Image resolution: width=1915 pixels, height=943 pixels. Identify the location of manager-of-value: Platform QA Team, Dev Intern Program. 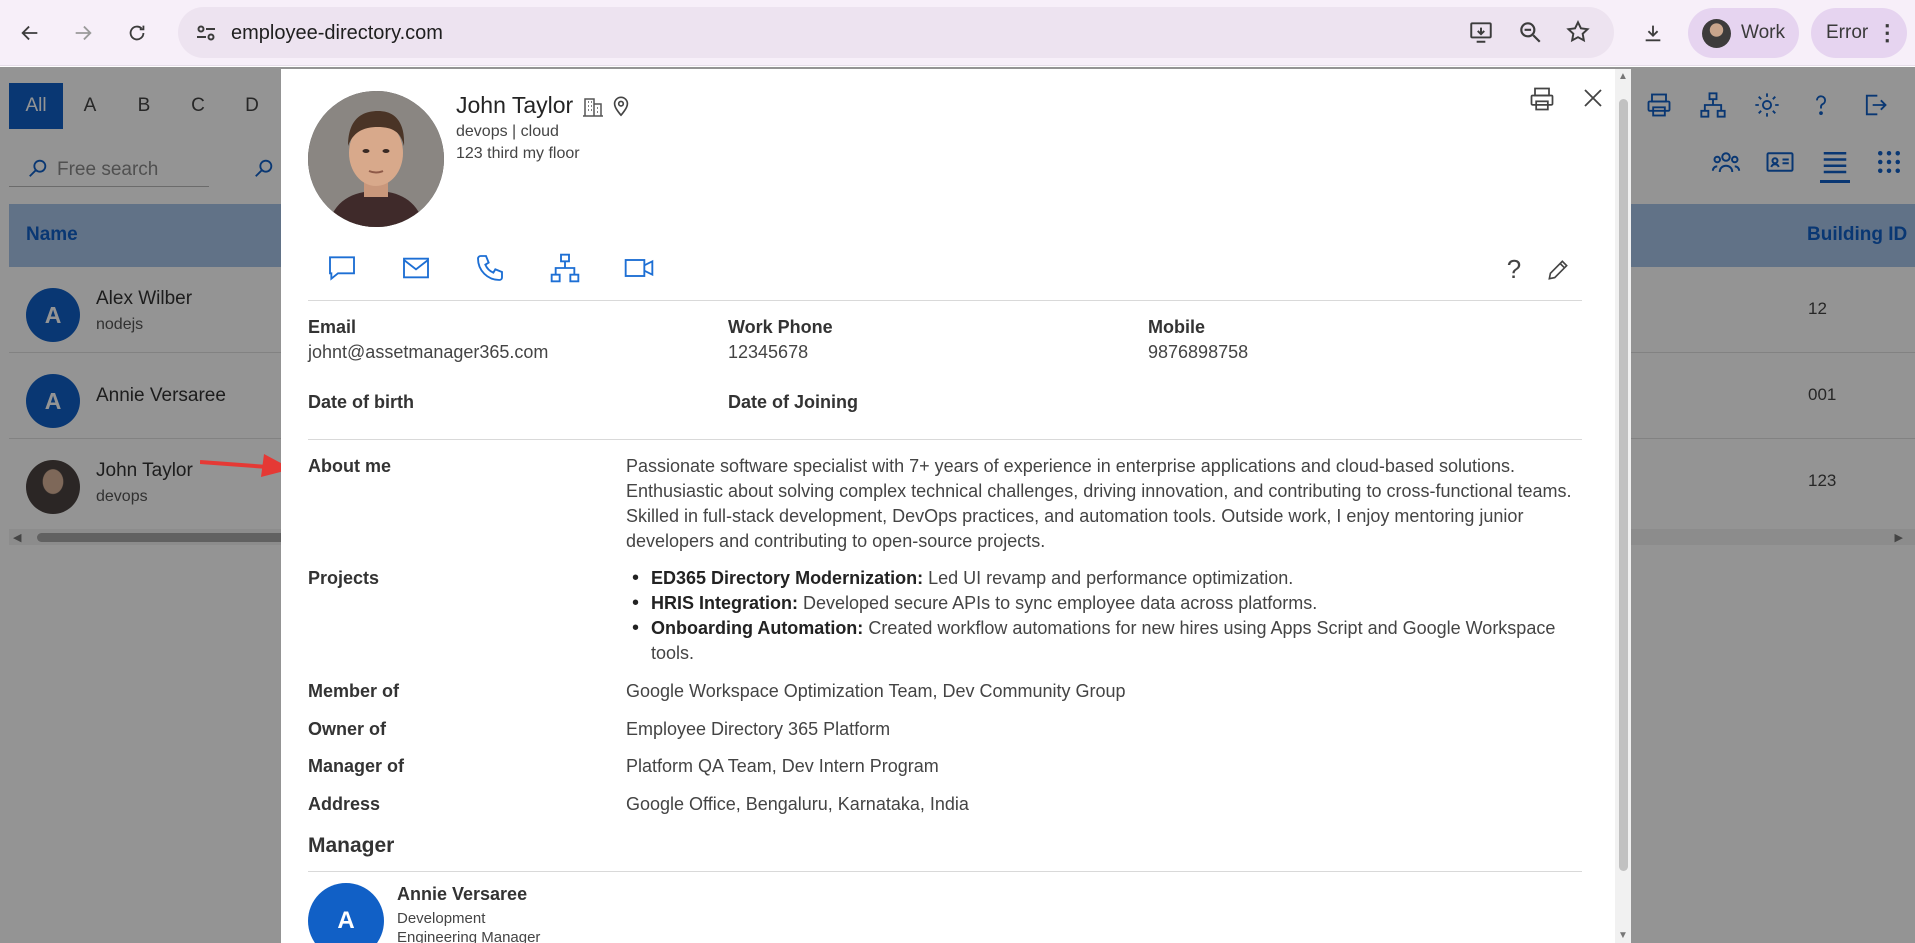
(782, 766).